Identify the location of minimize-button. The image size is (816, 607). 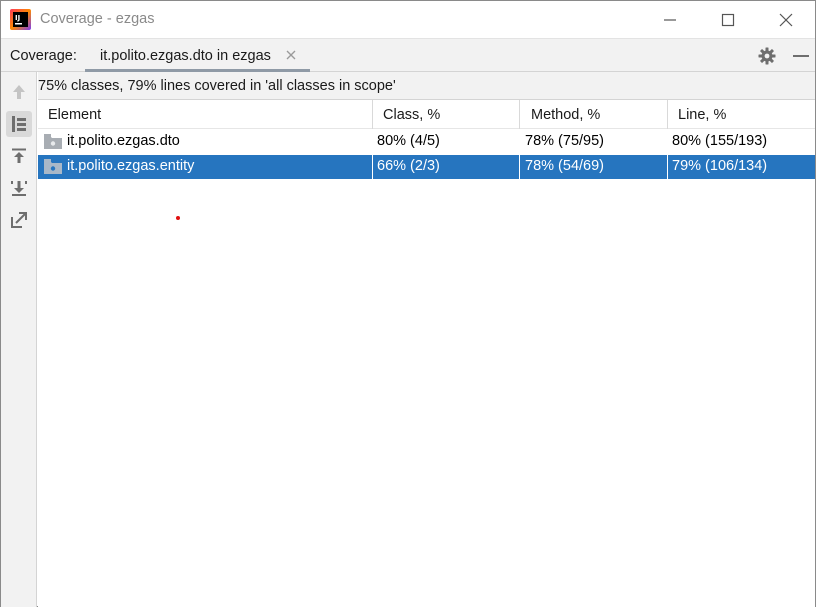
(670, 19).